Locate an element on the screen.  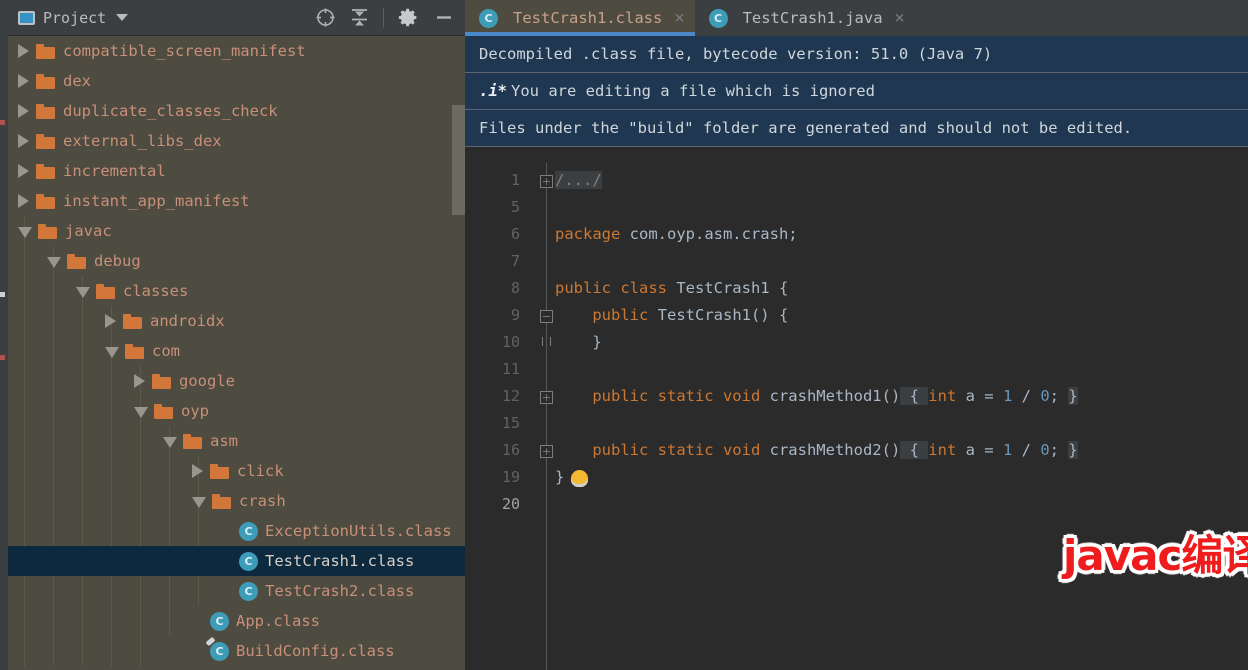
tree-item-google: google is located at coordinates (236, 381).